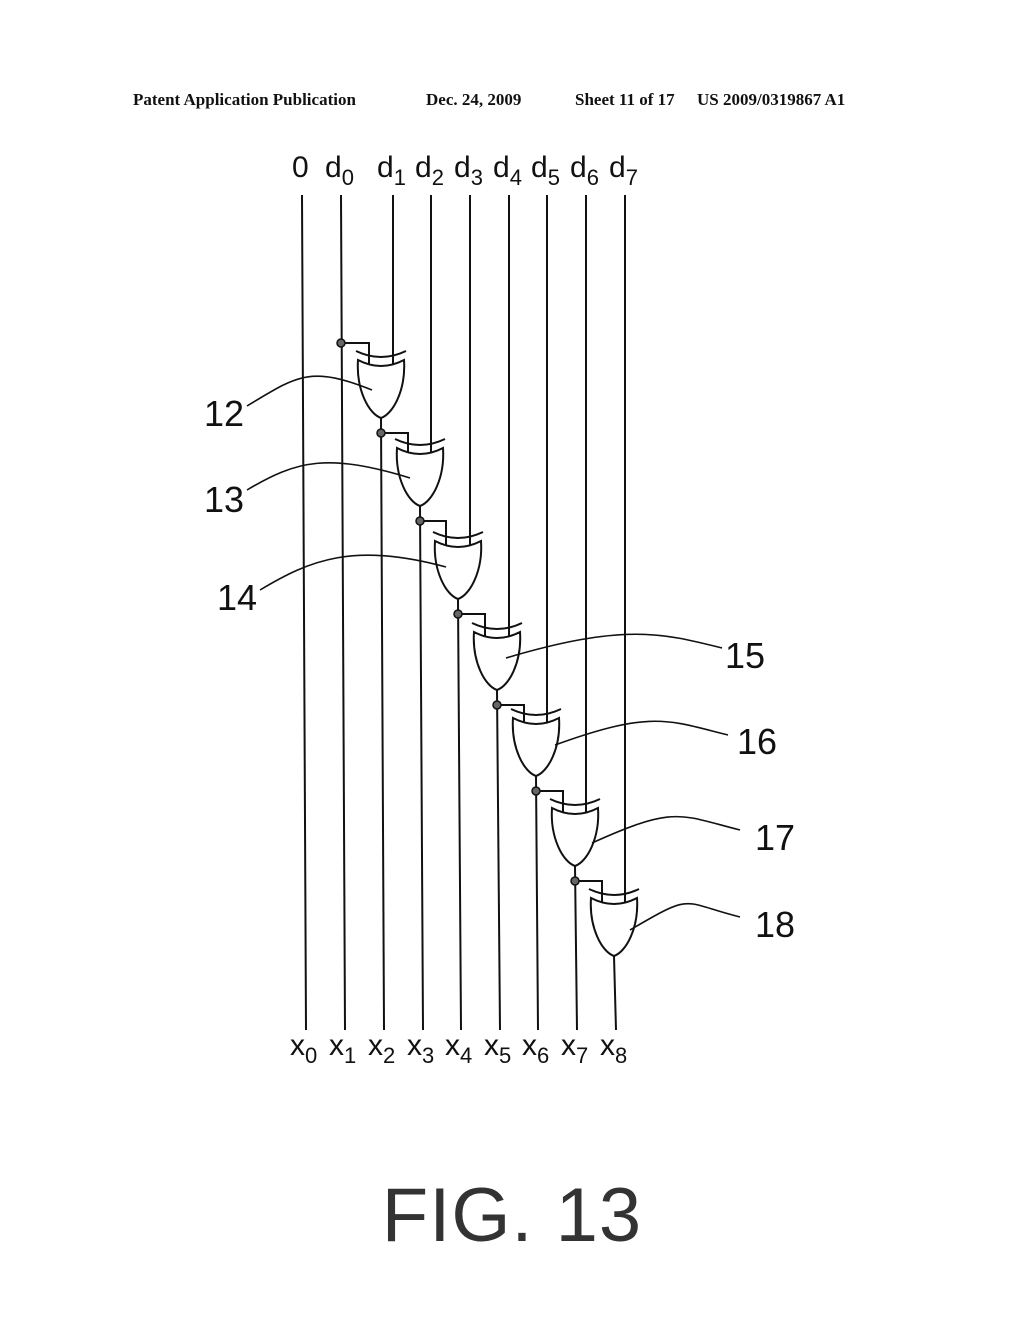 This screenshot has height=1320, width=1024. I want to click on wire-gate-13-output, so click(421, 768).